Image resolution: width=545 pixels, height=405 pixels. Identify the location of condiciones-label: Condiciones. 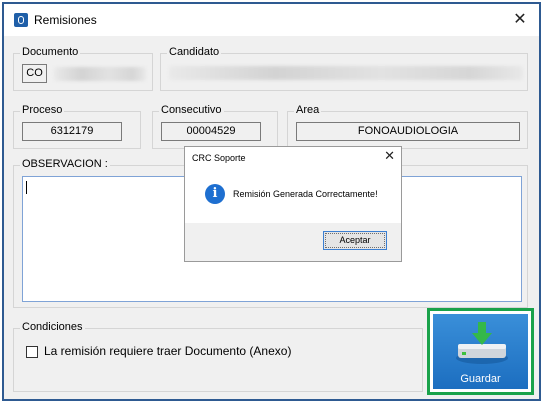
(52, 327).